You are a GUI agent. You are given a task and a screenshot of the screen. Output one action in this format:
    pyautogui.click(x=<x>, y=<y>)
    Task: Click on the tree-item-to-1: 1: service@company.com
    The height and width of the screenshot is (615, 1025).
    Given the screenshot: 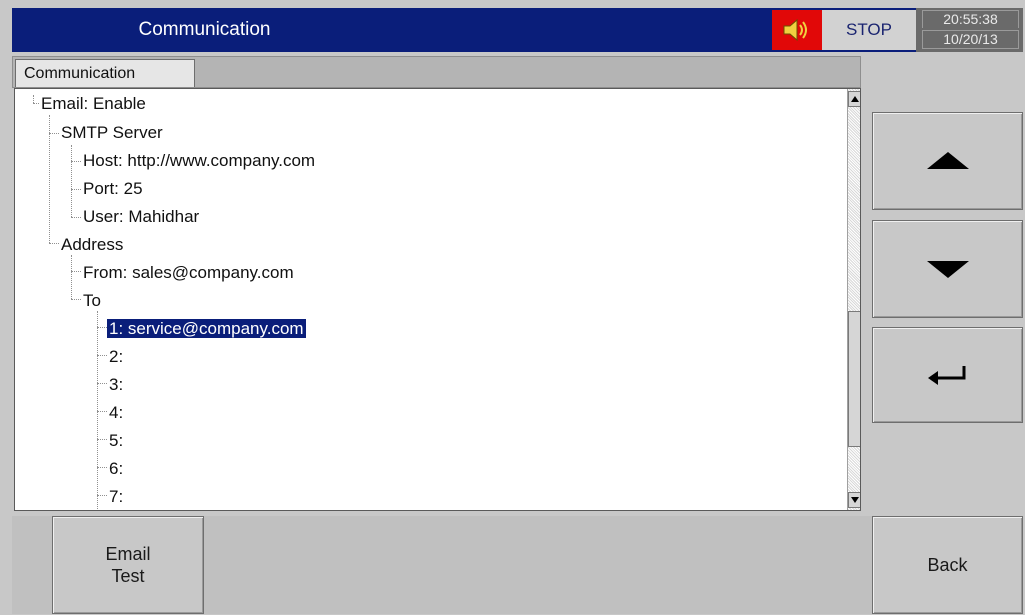 What is the action you would take?
    pyautogui.click(x=206, y=329)
    